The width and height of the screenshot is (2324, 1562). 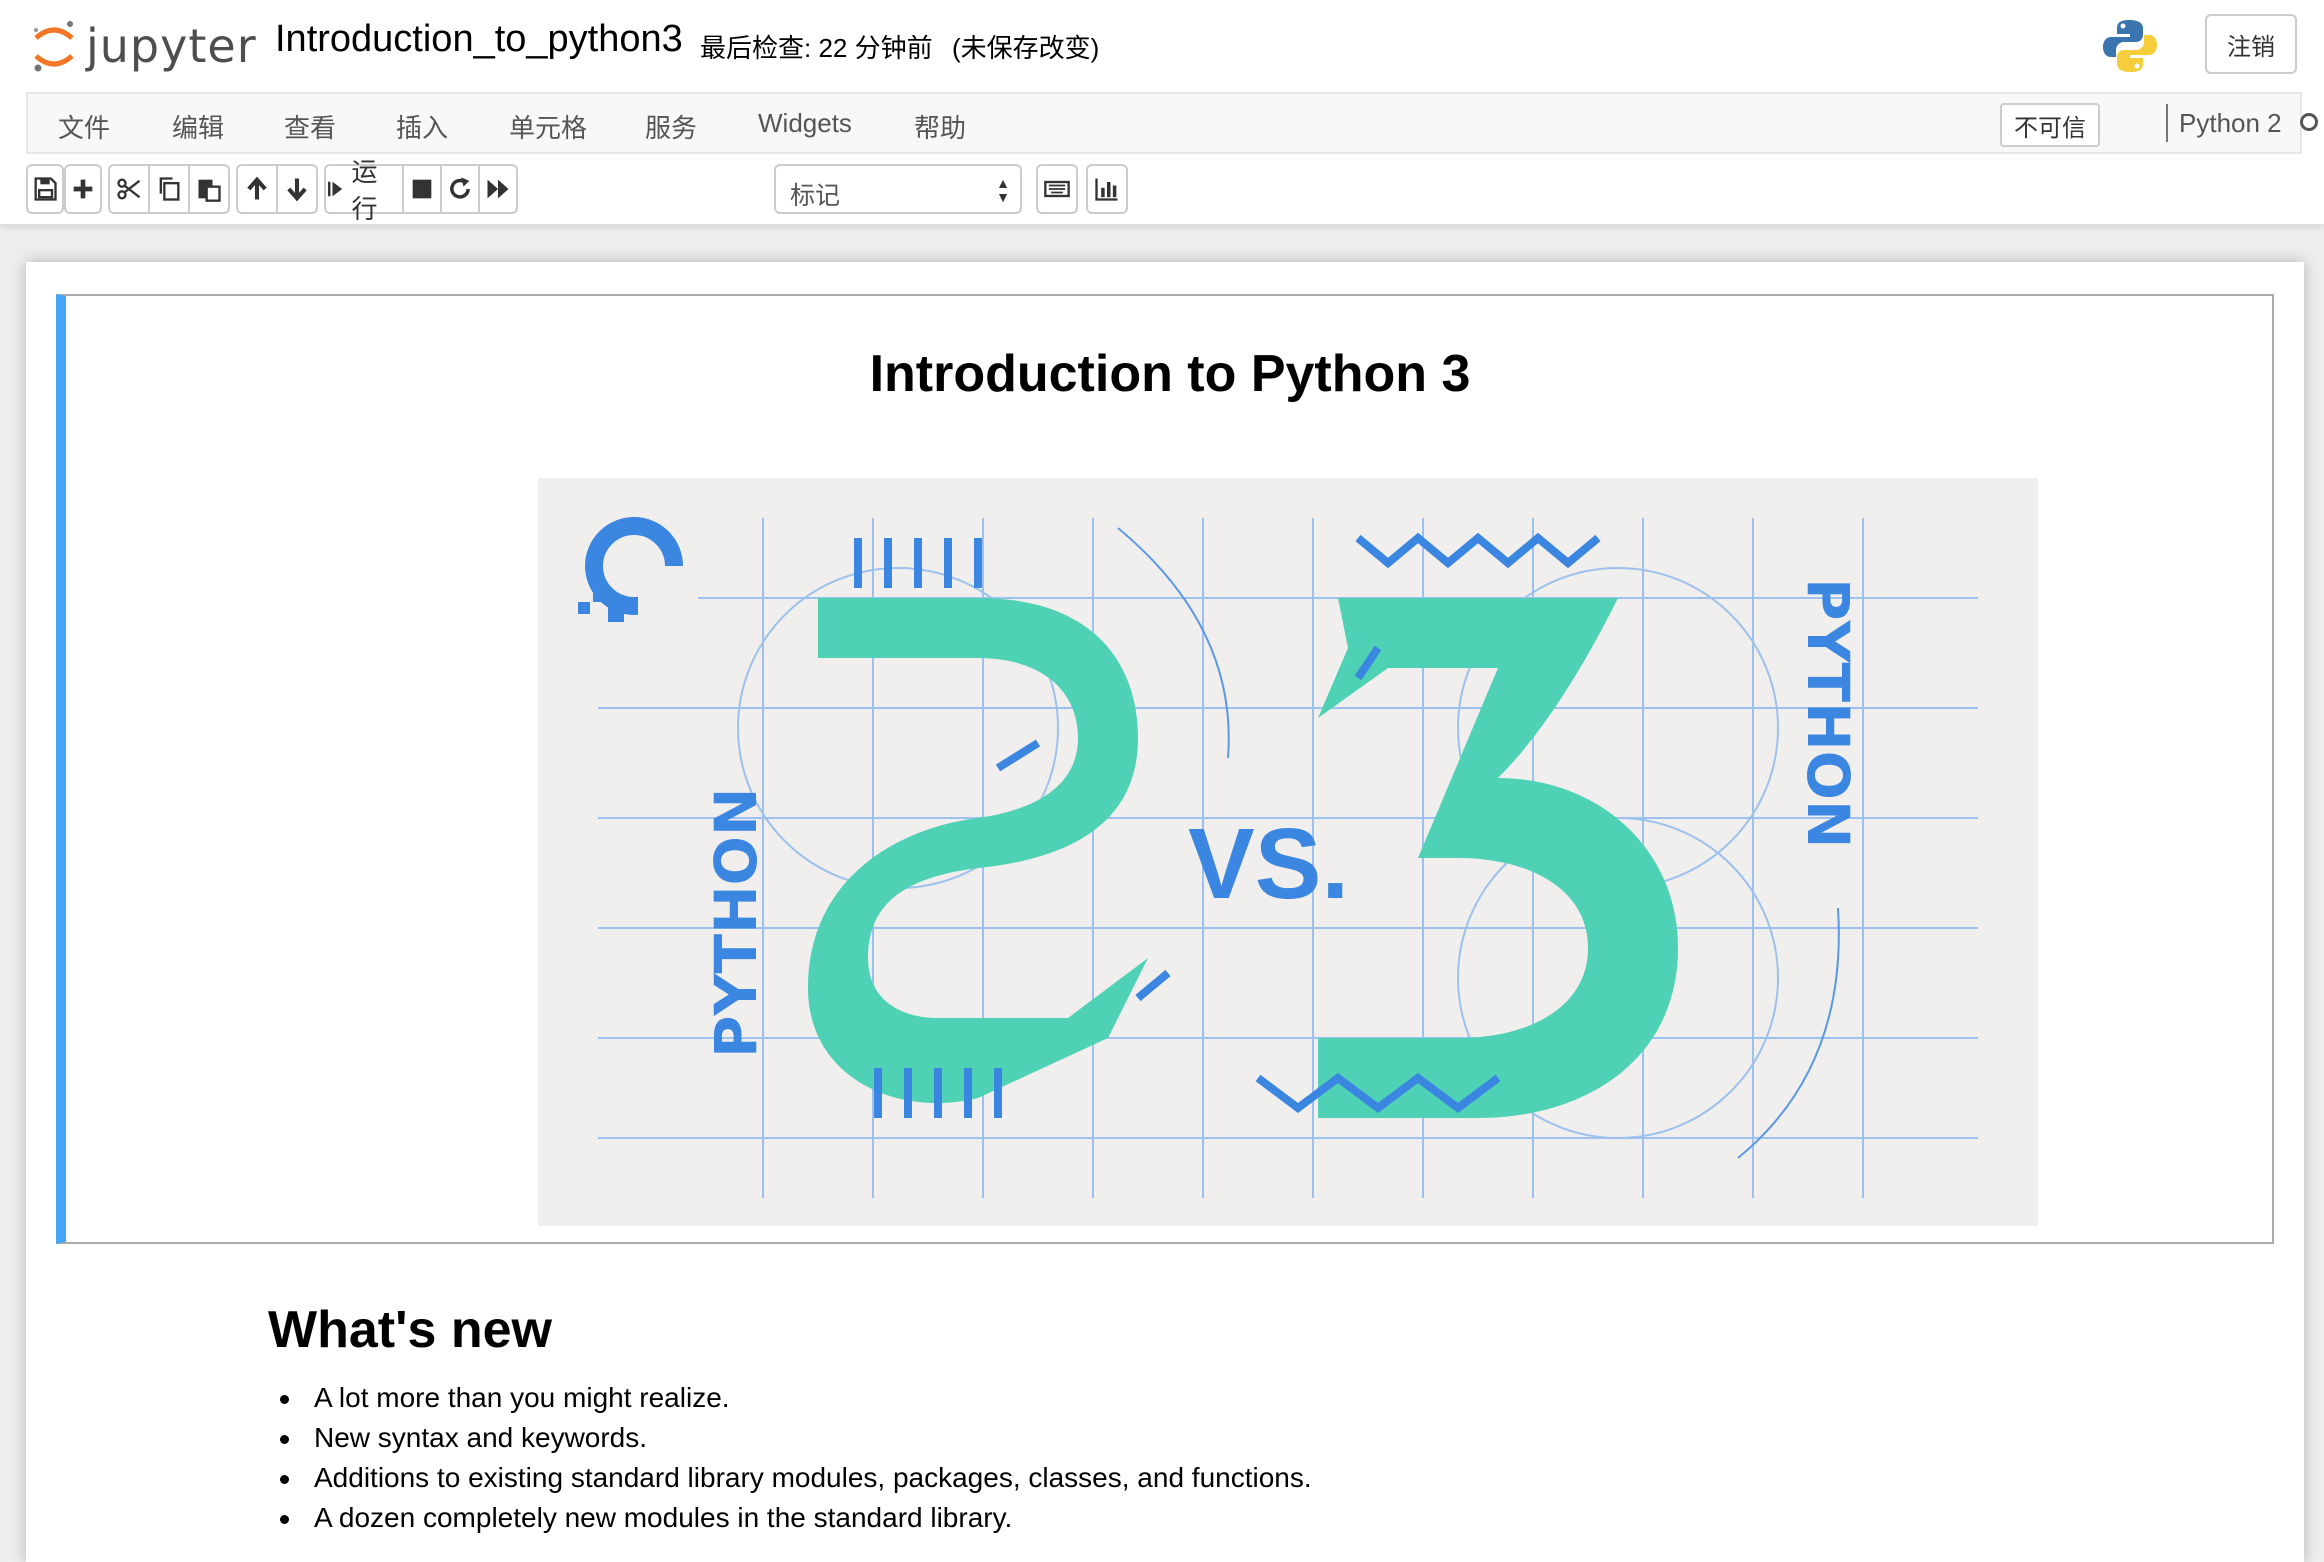 I want to click on arrow-down-icon, so click(x=297, y=190).